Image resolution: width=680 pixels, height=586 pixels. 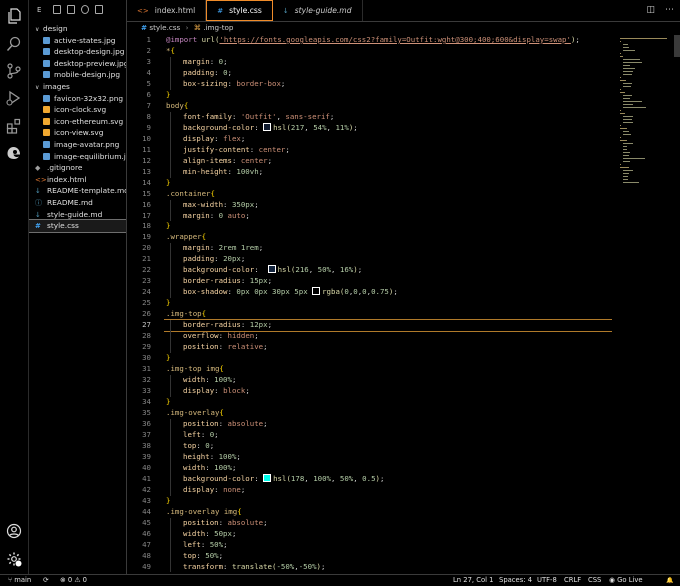 What do you see at coordinates (282, 478) in the screenshot?
I see `code-token: hsl(` at bounding box center [282, 478].